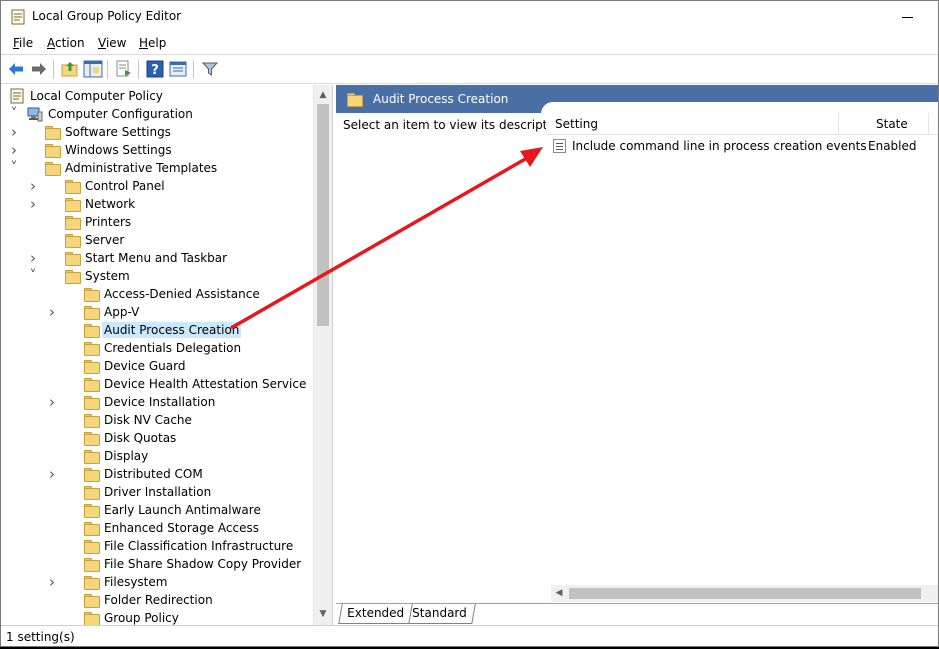  What do you see at coordinates (112, 43) in the screenshot?
I see `menu-view: View` at bounding box center [112, 43].